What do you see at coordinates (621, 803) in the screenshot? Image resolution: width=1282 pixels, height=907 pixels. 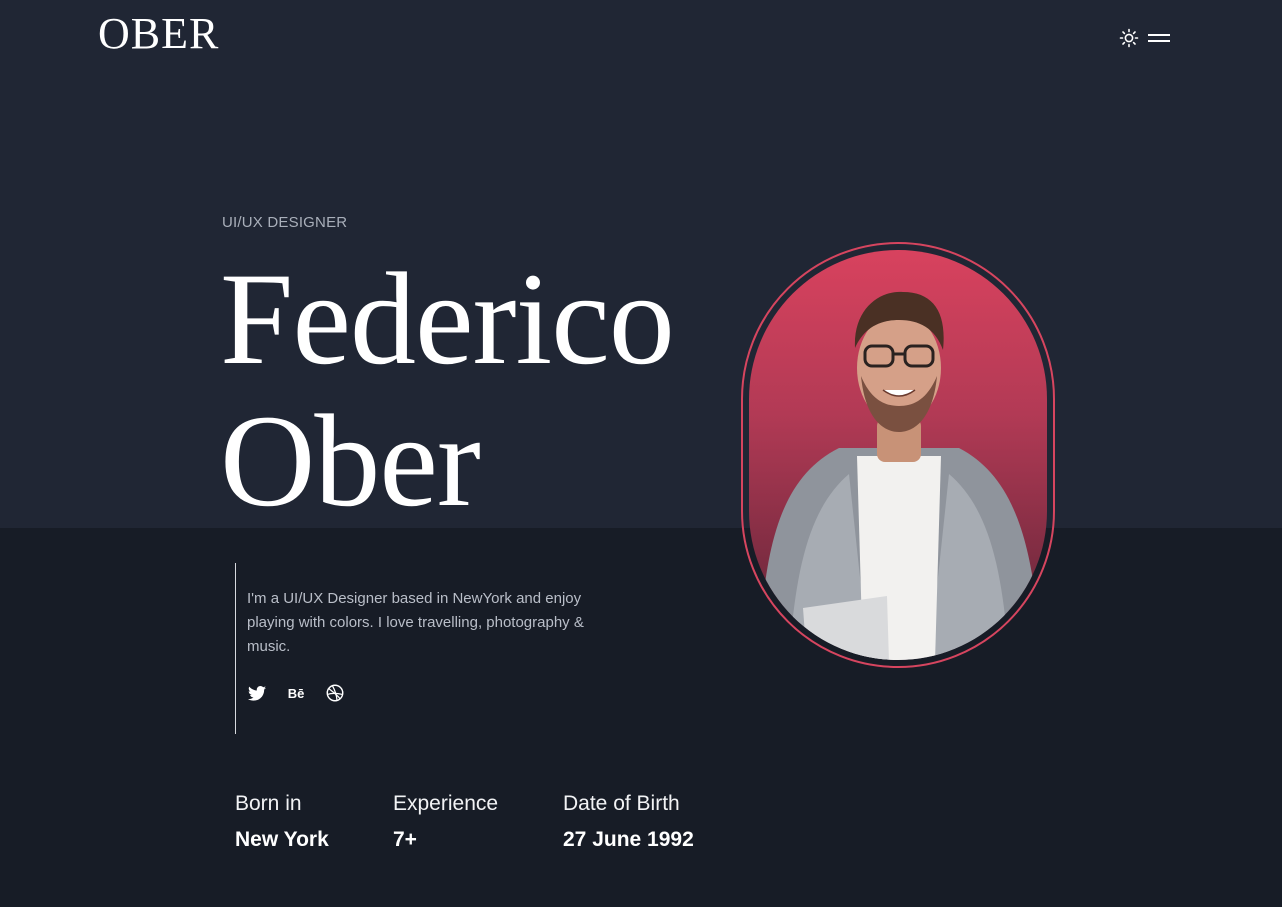 I see `stat-label: Date of Birth` at bounding box center [621, 803].